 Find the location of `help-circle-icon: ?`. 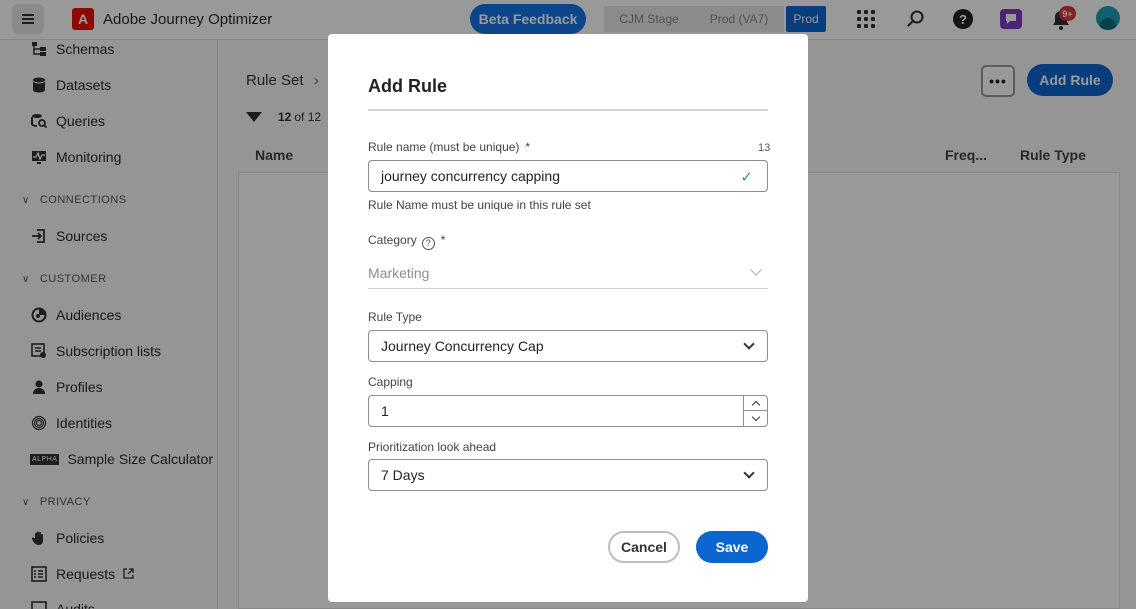

help-circle-icon: ? is located at coordinates (428, 243).